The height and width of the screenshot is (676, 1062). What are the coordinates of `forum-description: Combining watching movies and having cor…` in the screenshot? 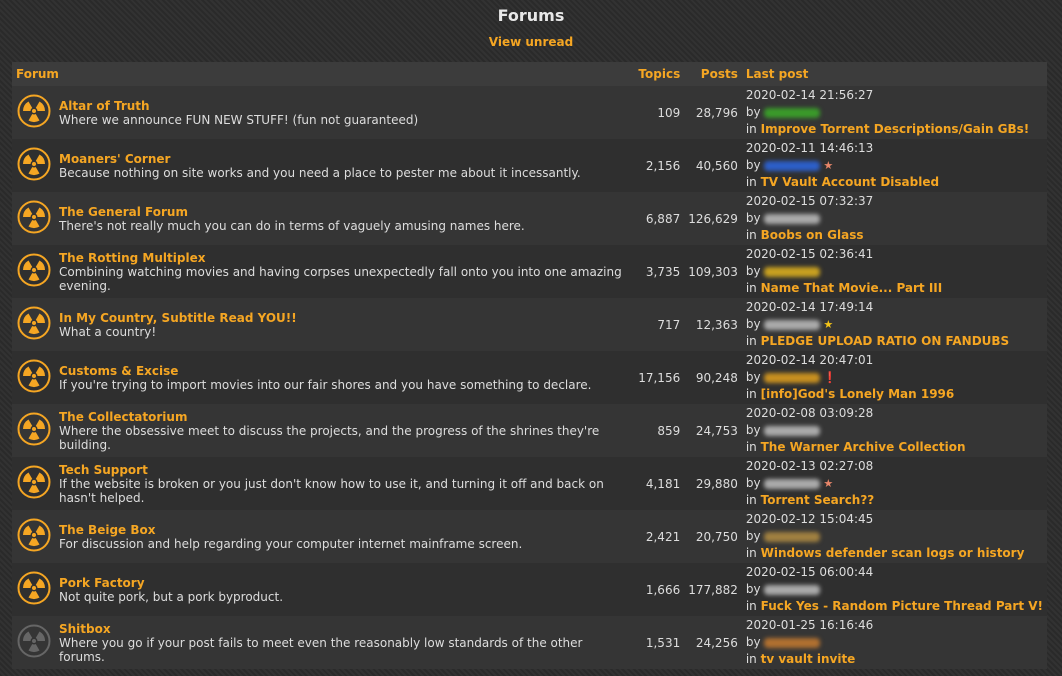 It's located at (340, 278).